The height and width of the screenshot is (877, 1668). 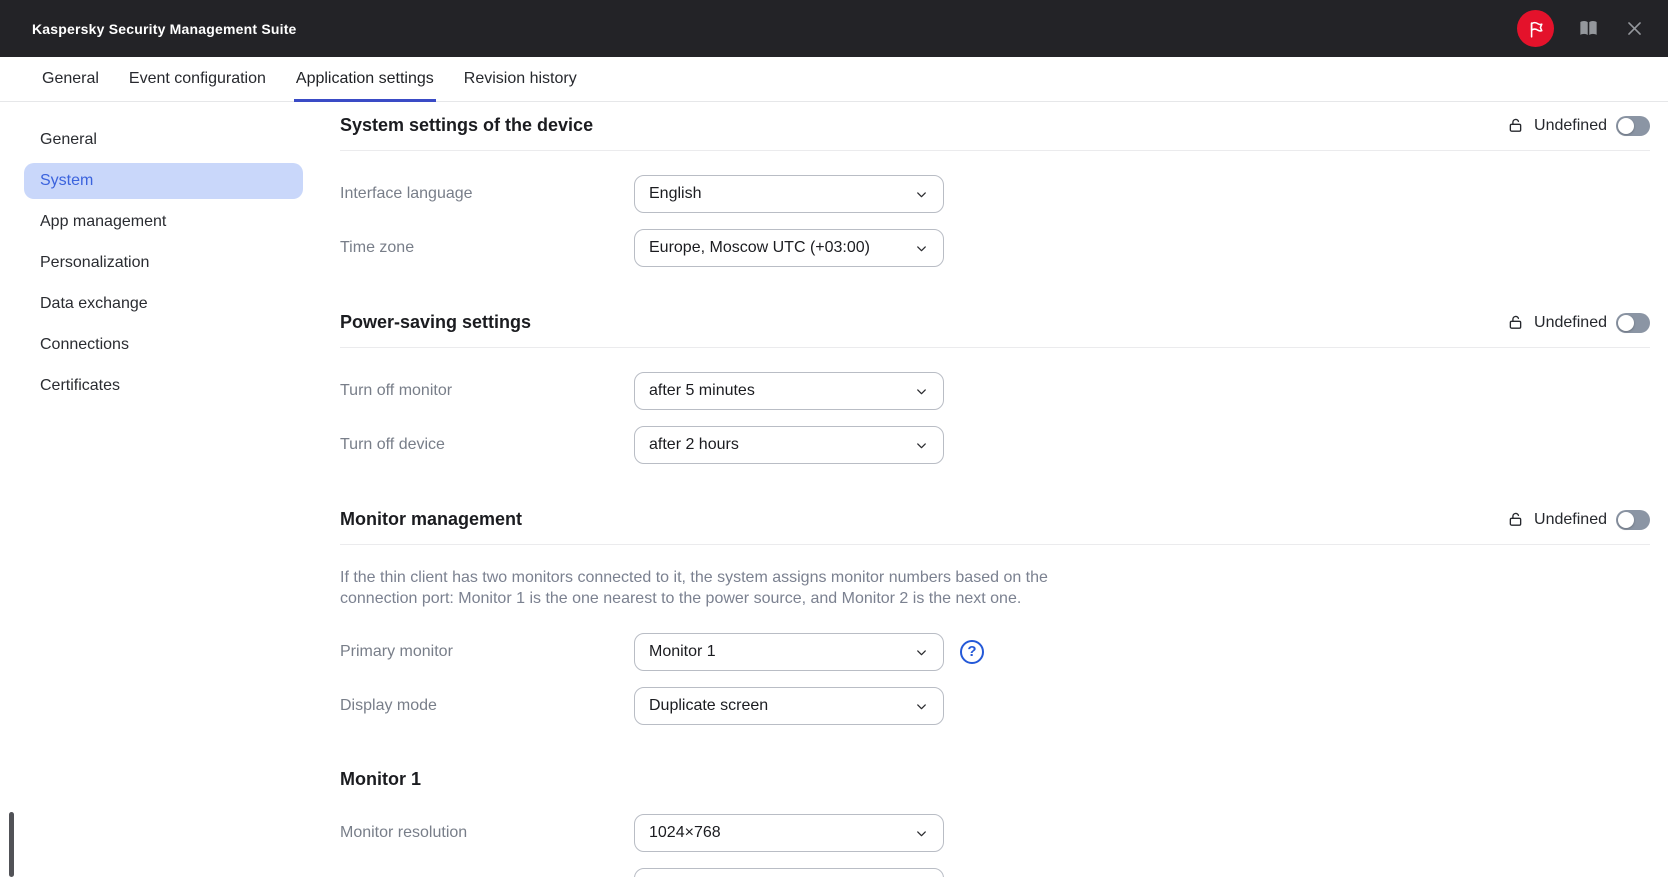 I want to click on sidebar-item-system: System, so click(x=163, y=181).